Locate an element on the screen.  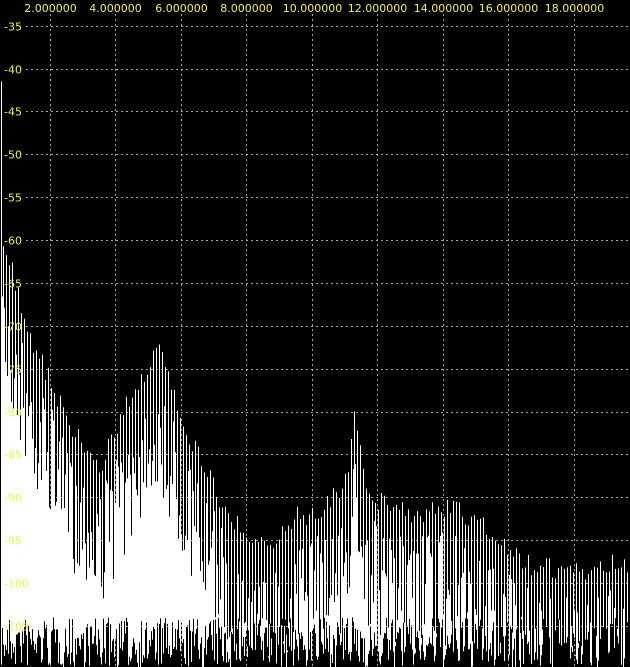
y-tick-label: -70 is located at coordinates (13, 327).